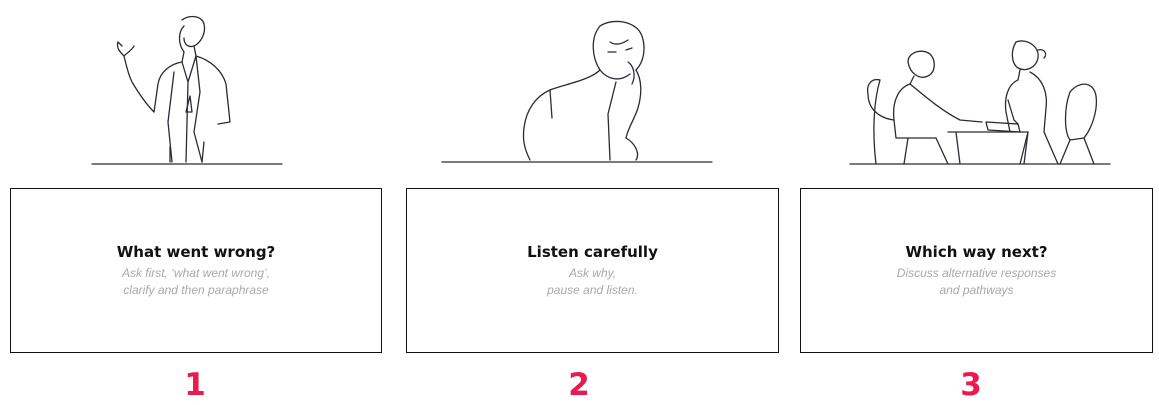  What do you see at coordinates (577, 92) in the screenshot?
I see `listener-icon` at bounding box center [577, 92].